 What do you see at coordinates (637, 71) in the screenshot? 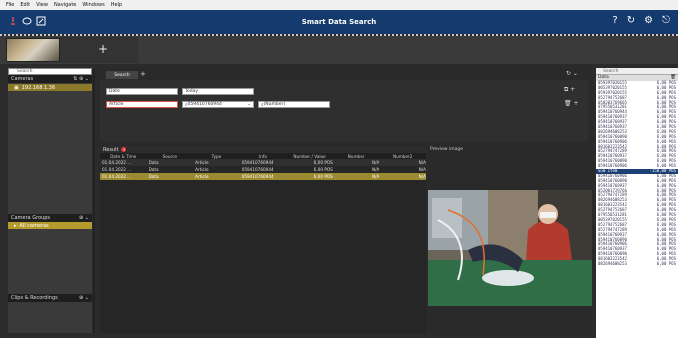
I see `data-search-input: Search` at bounding box center [637, 71].